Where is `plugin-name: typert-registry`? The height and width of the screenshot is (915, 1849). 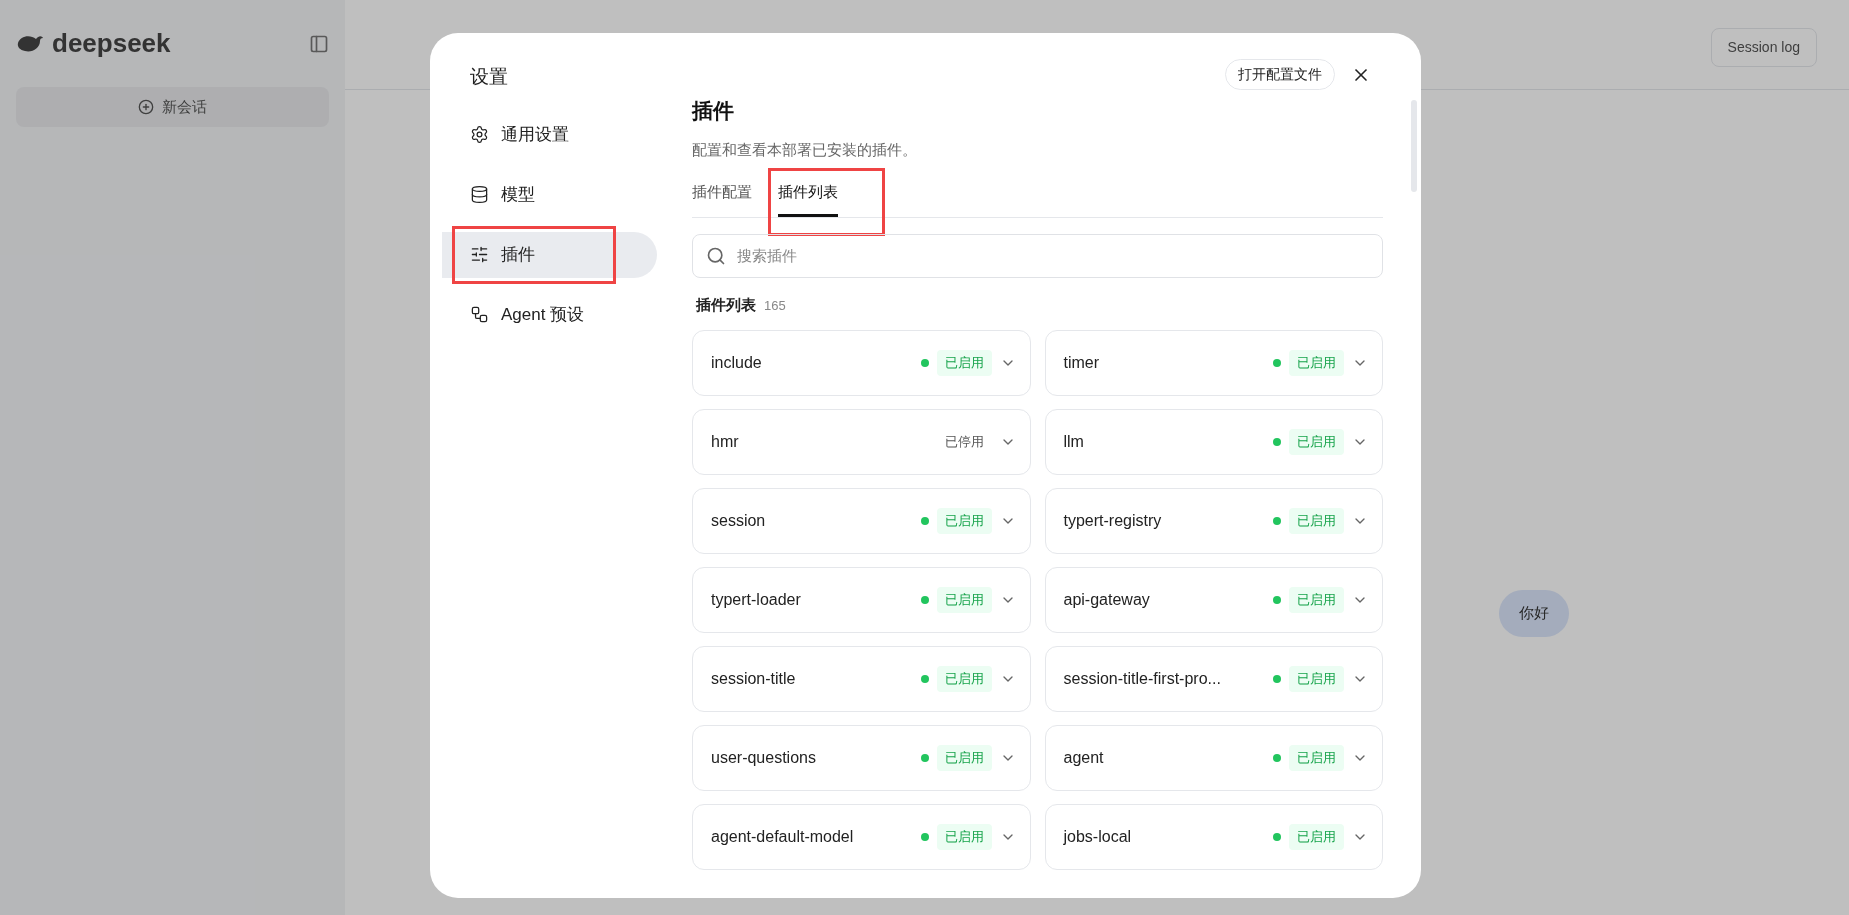 plugin-name: typert-registry is located at coordinates (1112, 521).